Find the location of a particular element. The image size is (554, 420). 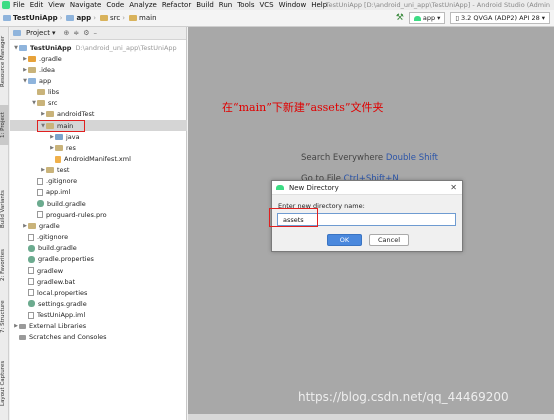

tree-item-path: D:\android_uni_app\TestUniApp is located at coordinates (126, 47).